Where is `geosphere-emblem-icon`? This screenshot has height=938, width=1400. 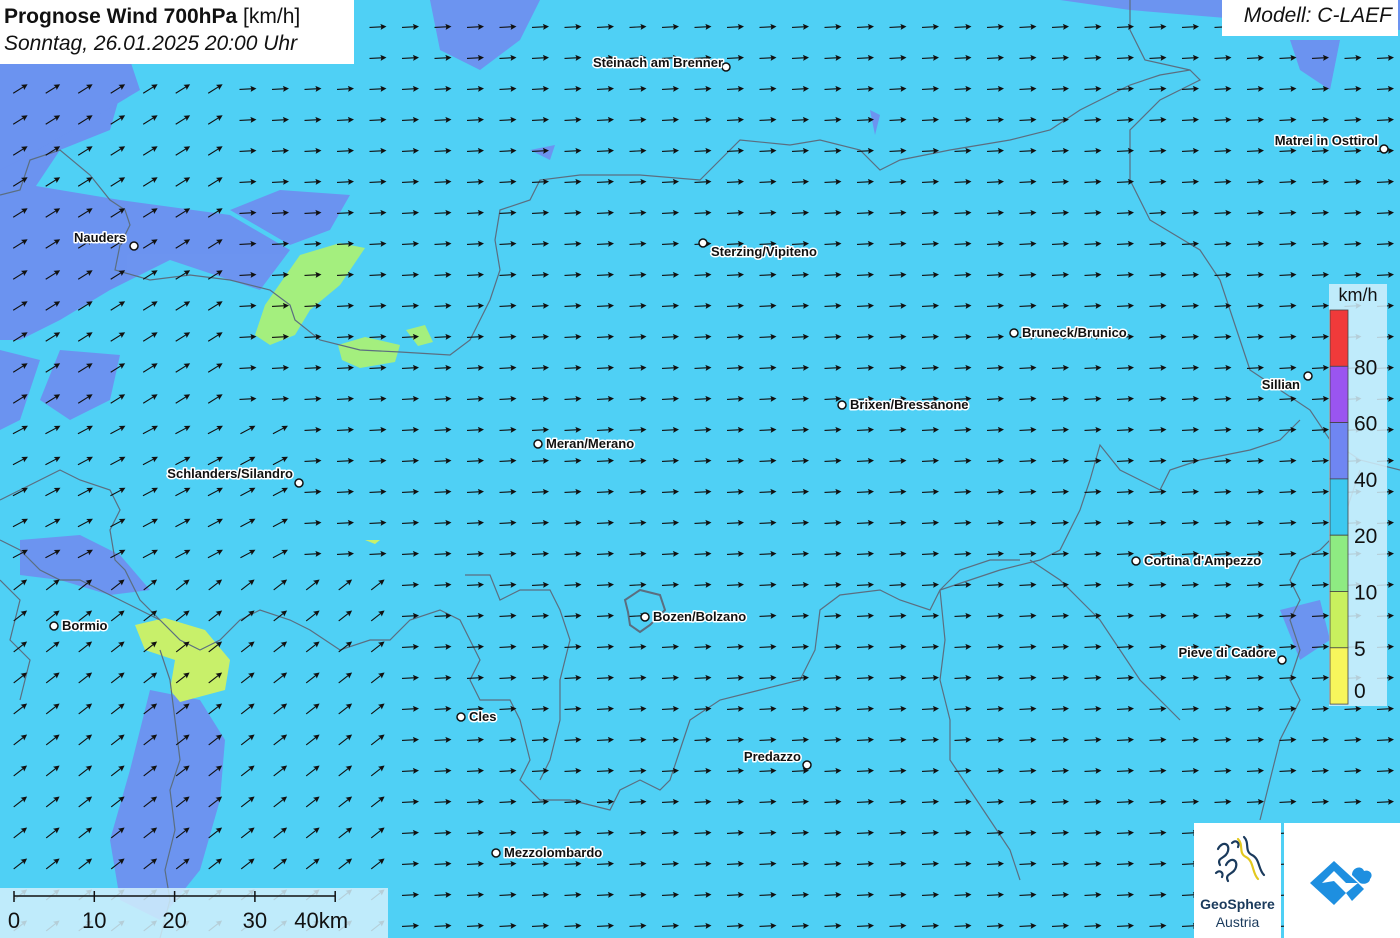 geosphere-emblem-icon is located at coordinates (1240, 859).